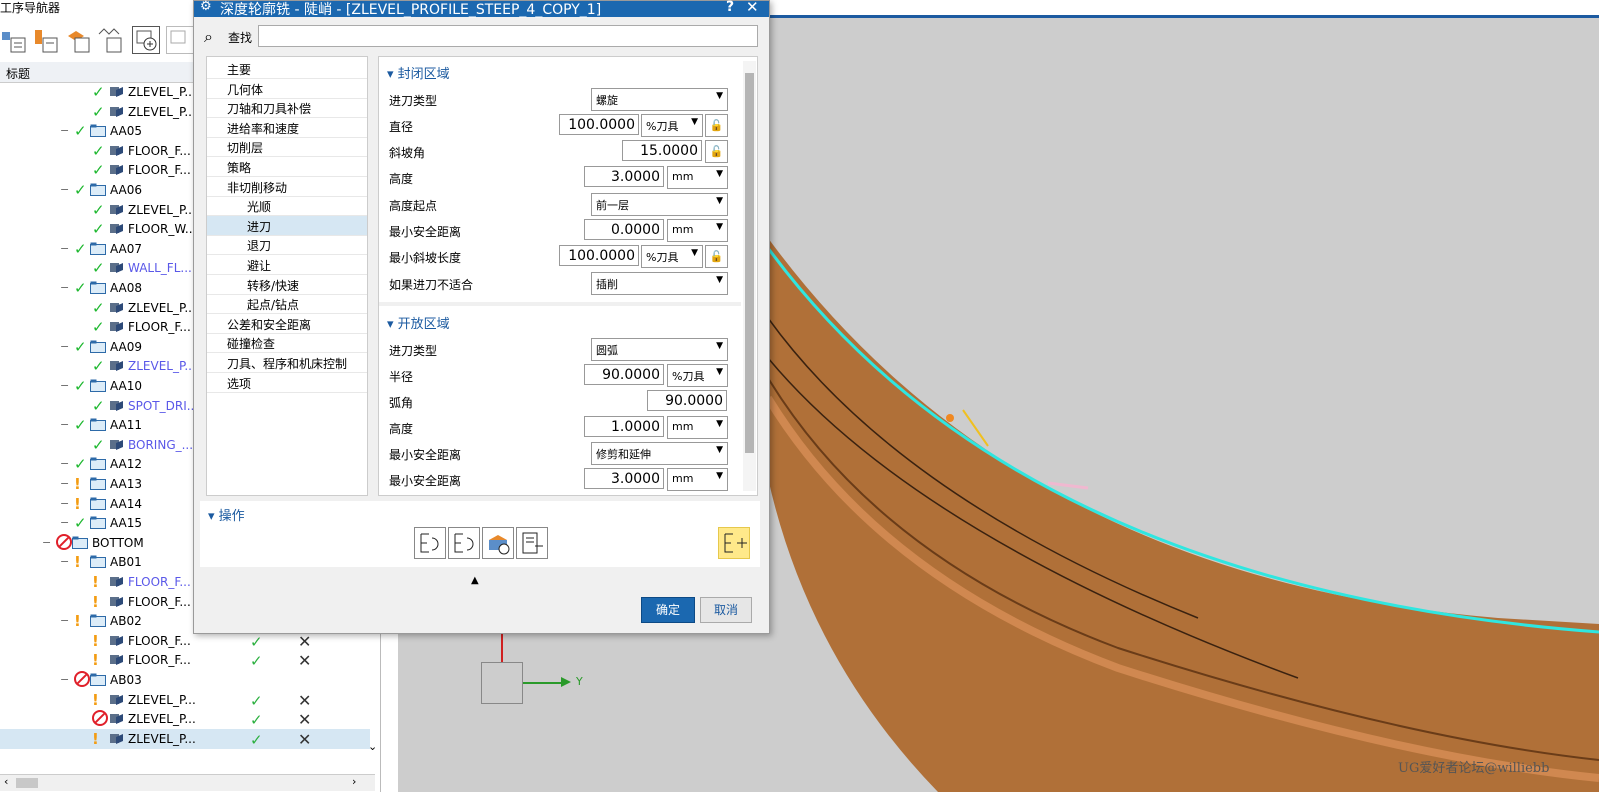 This screenshot has width=1599, height=795. Describe the element at coordinates (287, 363) in the screenshot. I see `dialog-tree-item: 刀具、程序和机床控制` at that location.